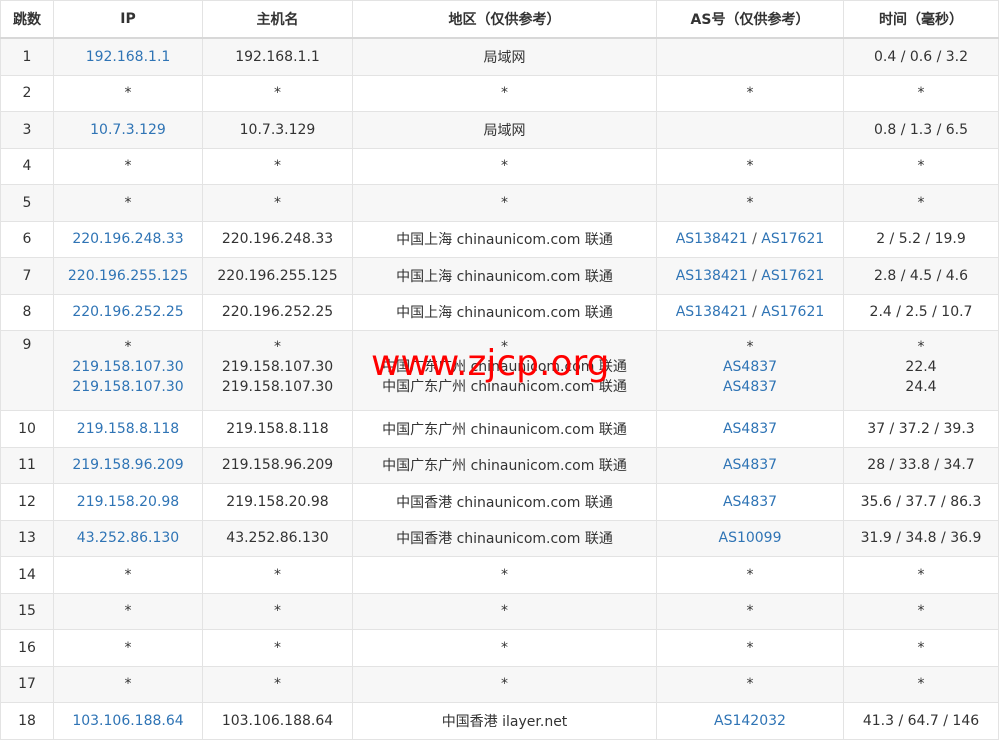 This screenshot has height=740, width=1000. I want to click on hostname-cell: 220.196.252.25, so click(277, 312).